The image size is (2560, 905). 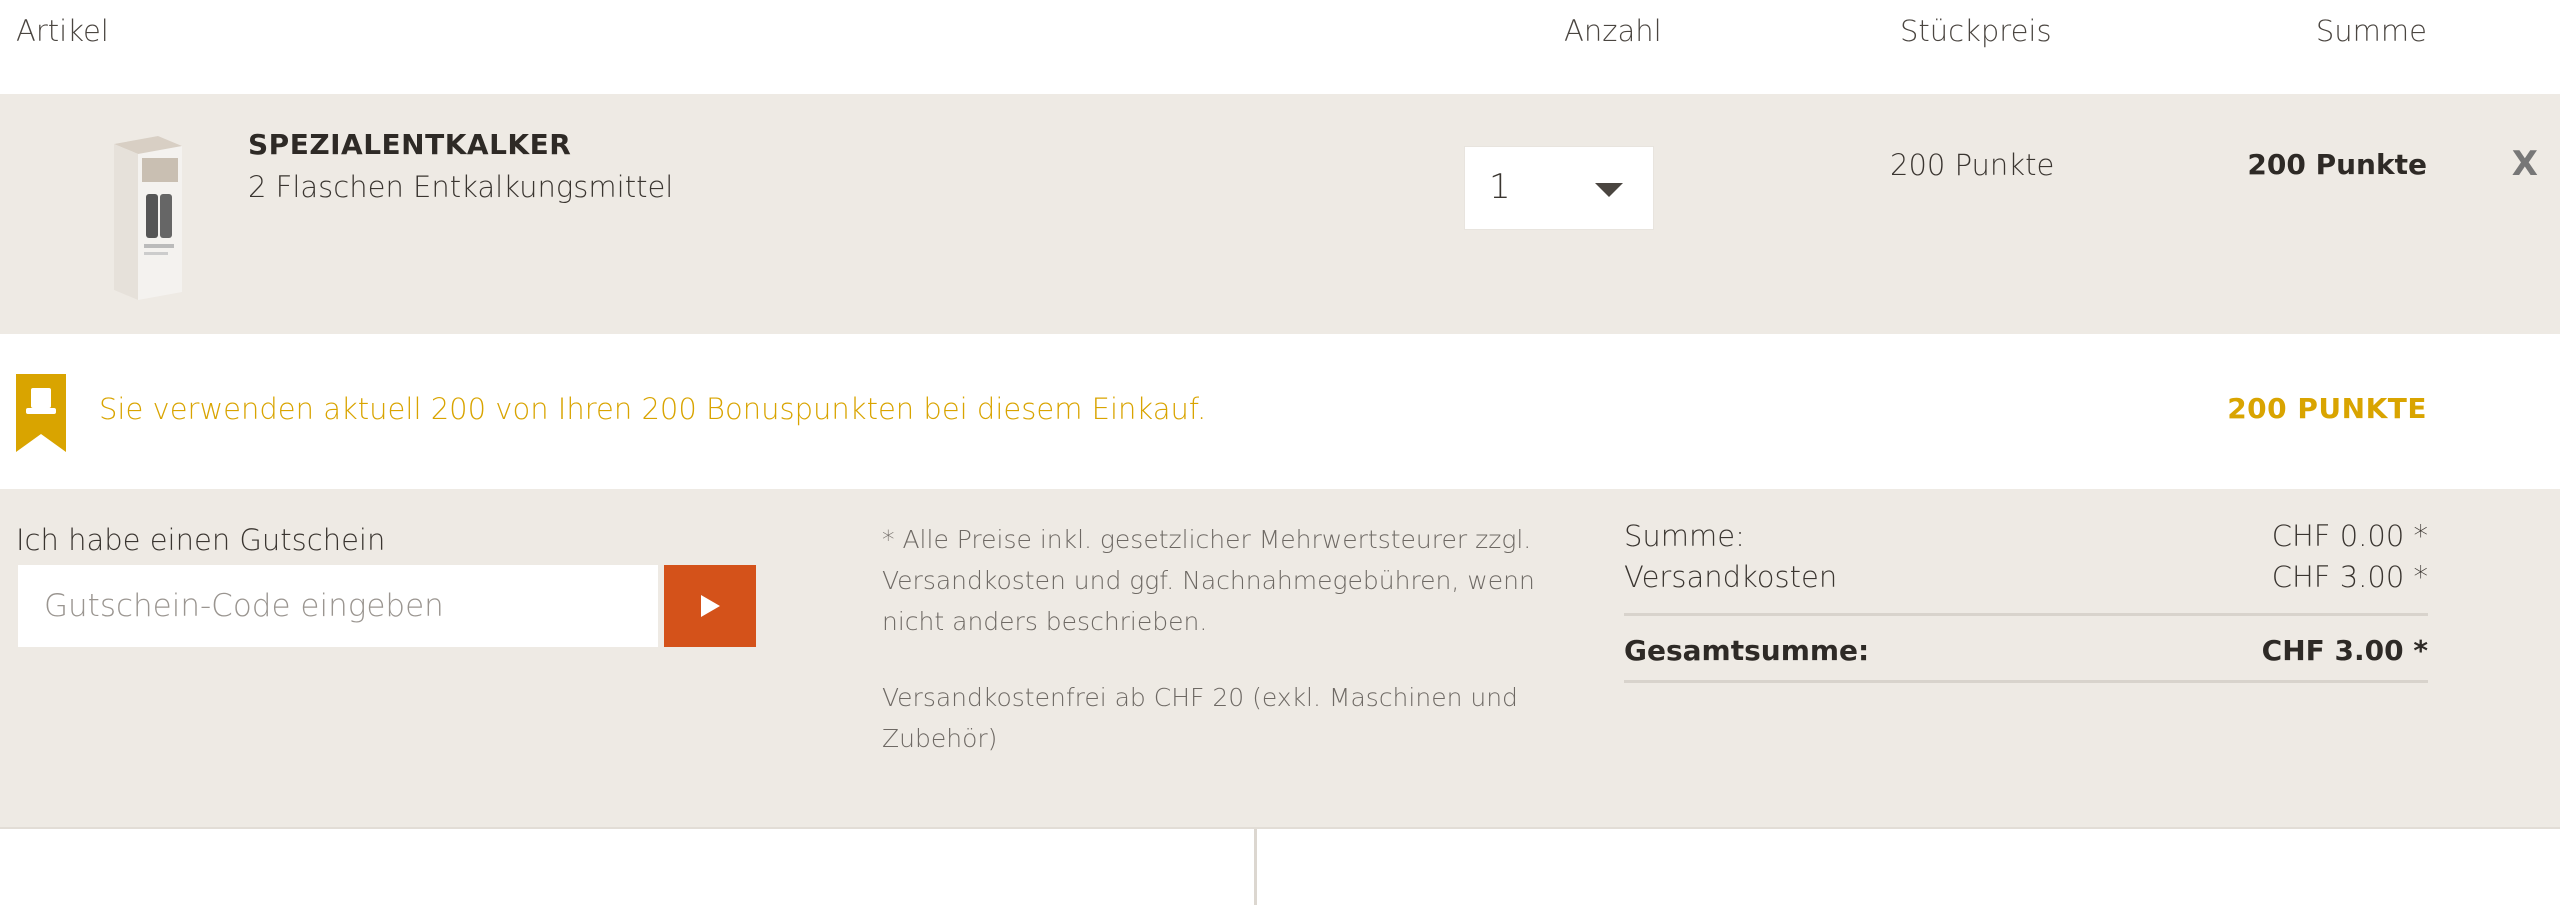 What do you see at coordinates (2344, 650) in the screenshot?
I see `grand-total-value: CHF 3.00 *` at bounding box center [2344, 650].